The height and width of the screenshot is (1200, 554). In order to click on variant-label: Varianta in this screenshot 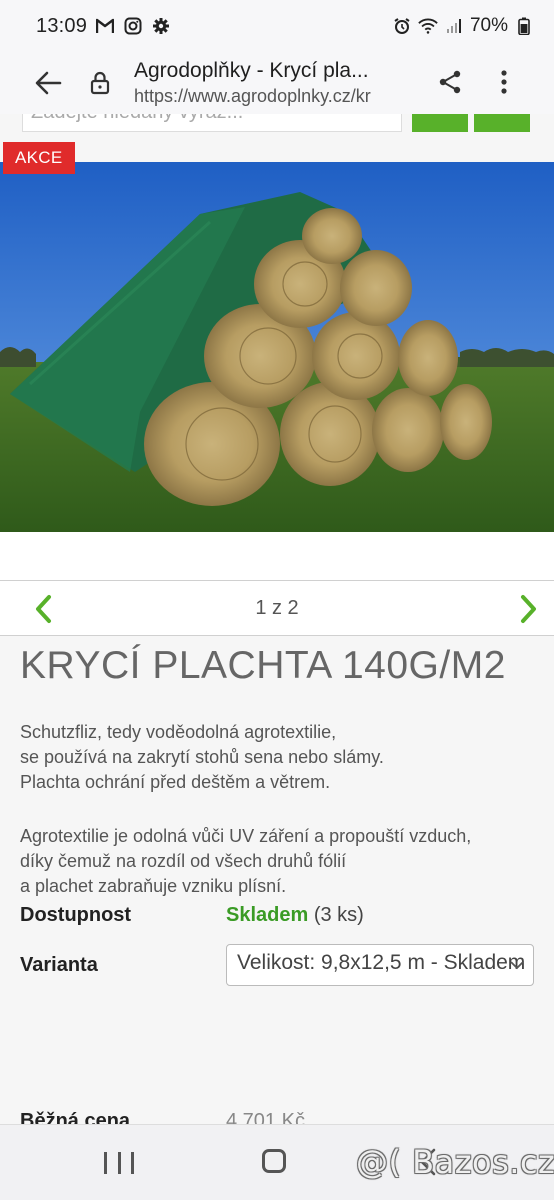, I will do `click(59, 965)`.